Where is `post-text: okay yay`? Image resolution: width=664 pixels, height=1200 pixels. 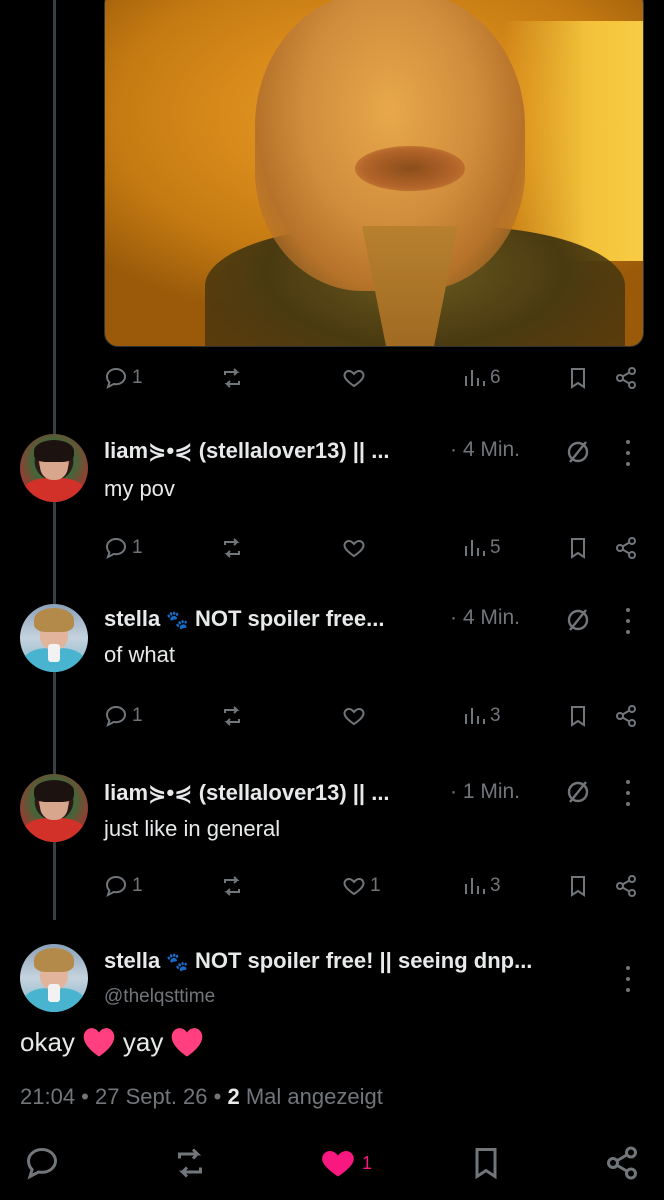
post-text: okay yay is located at coordinates (112, 1042).